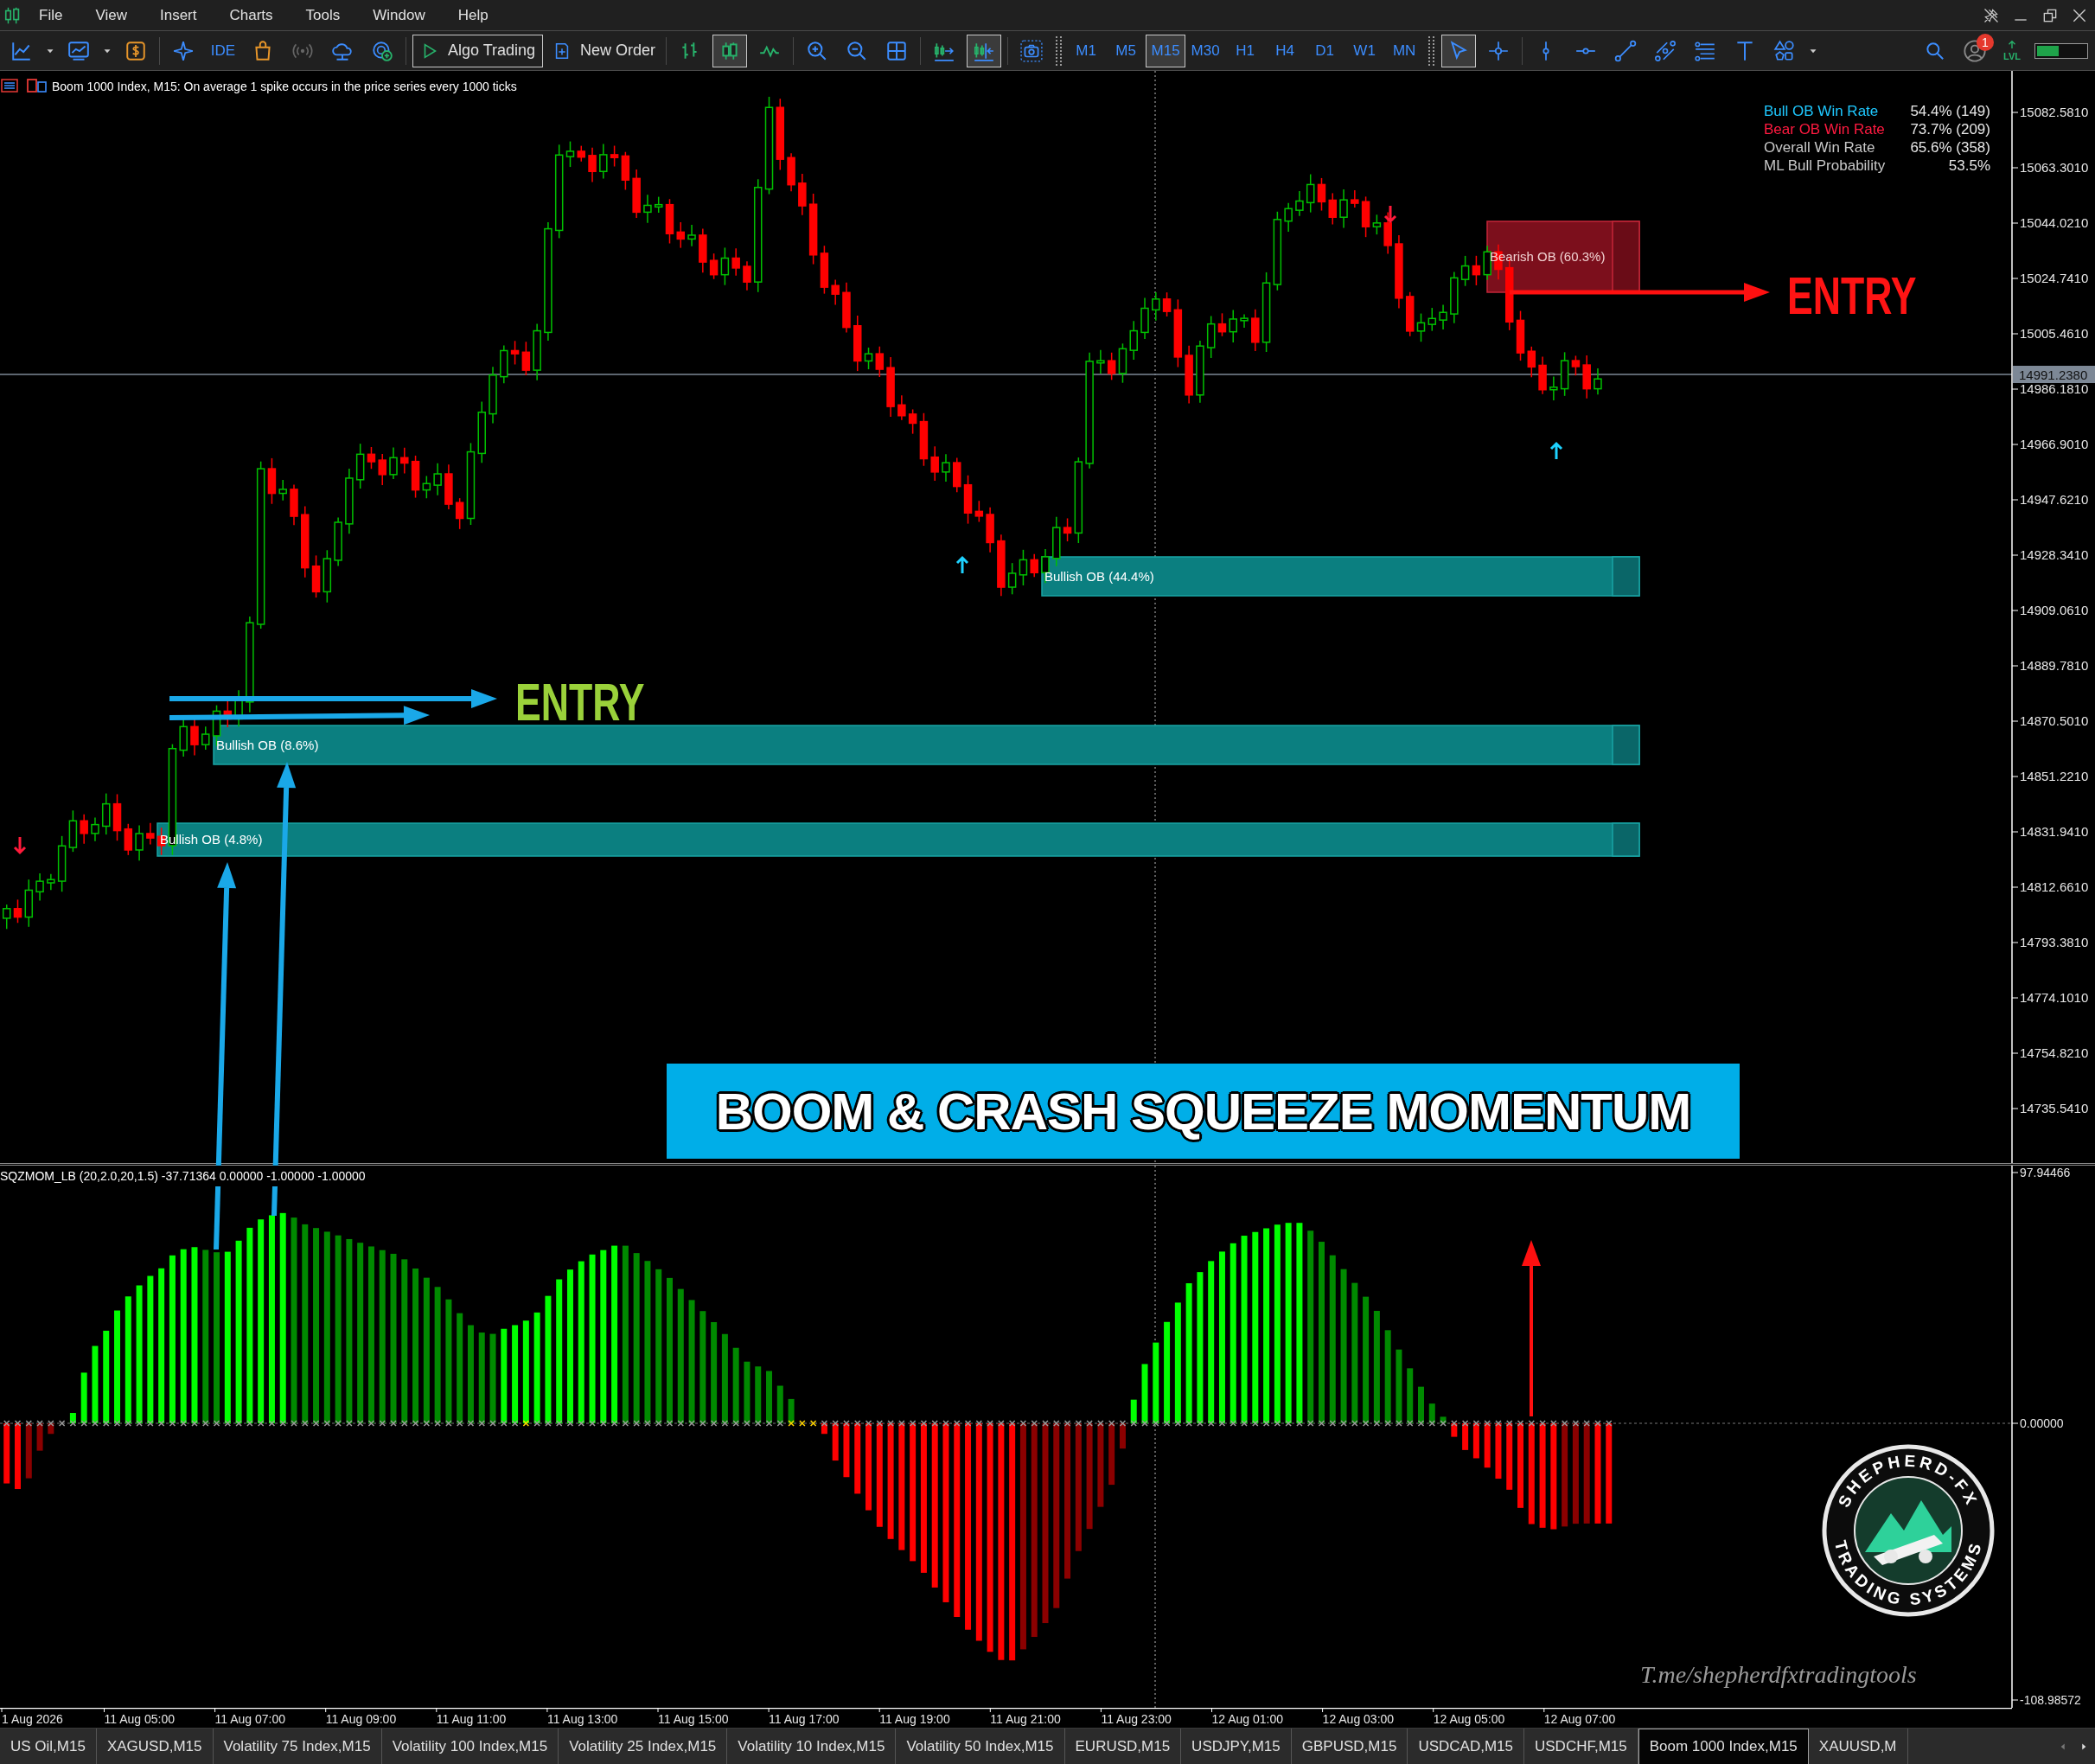 Image resolution: width=2095 pixels, height=1764 pixels. What do you see at coordinates (323, 15) in the screenshot?
I see `menu-item: Tools` at bounding box center [323, 15].